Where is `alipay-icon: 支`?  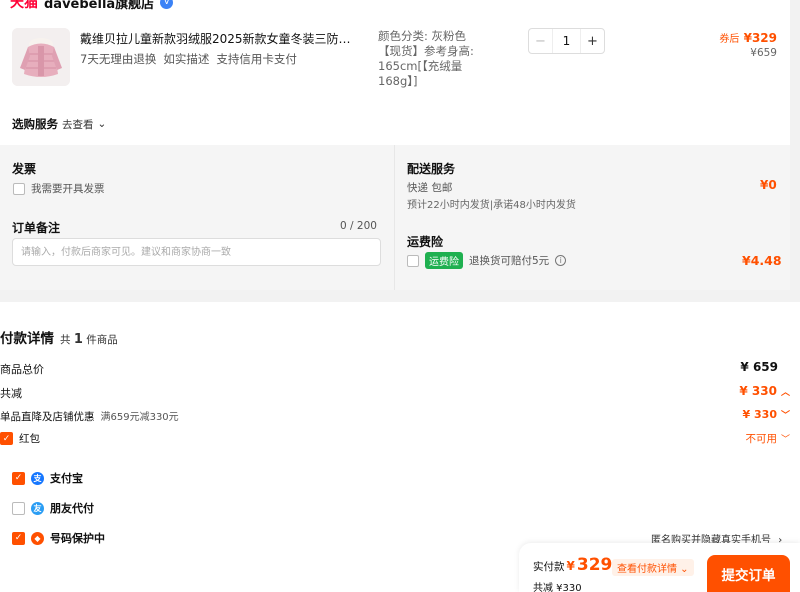
alipay-icon: 支 is located at coordinates (37, 478).